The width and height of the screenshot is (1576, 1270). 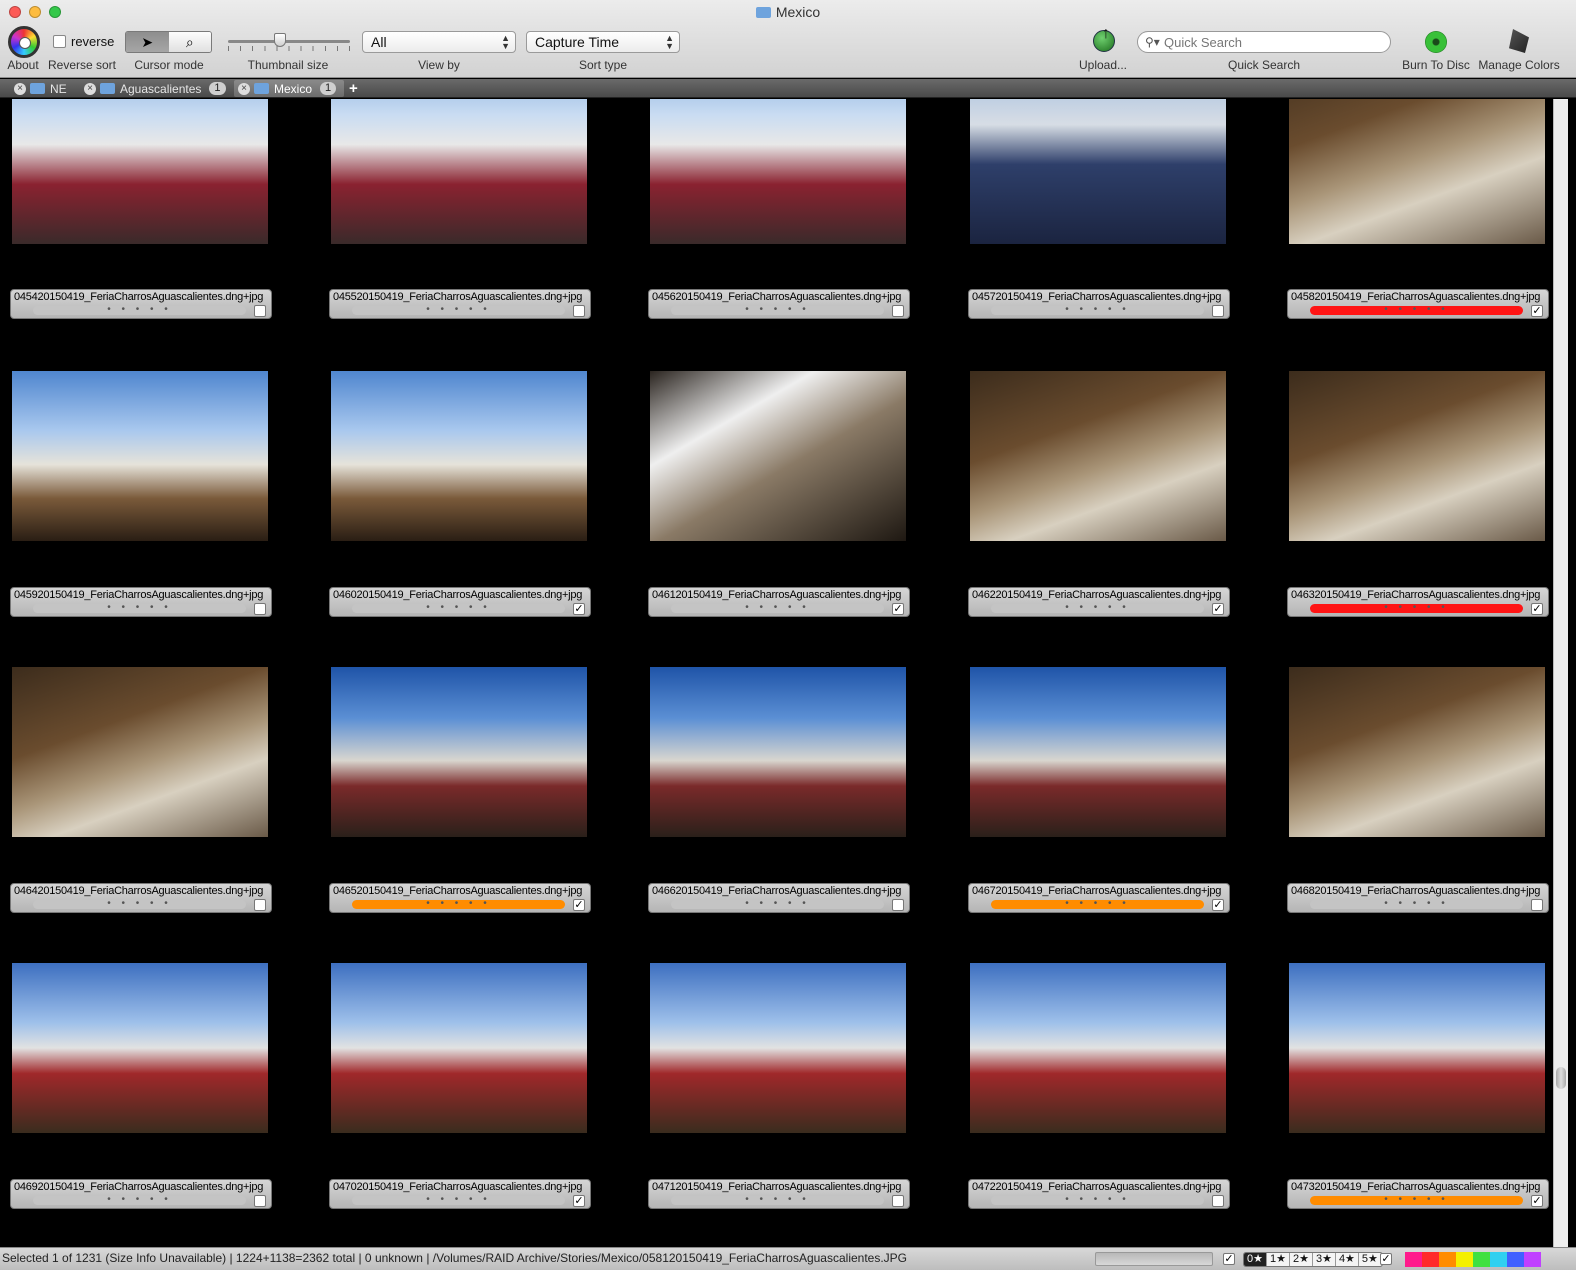 What do you see at coordinates (1561, 1078) in the screenshot?
I see `scroll-thumb` at bounding box center [1561, 1078].